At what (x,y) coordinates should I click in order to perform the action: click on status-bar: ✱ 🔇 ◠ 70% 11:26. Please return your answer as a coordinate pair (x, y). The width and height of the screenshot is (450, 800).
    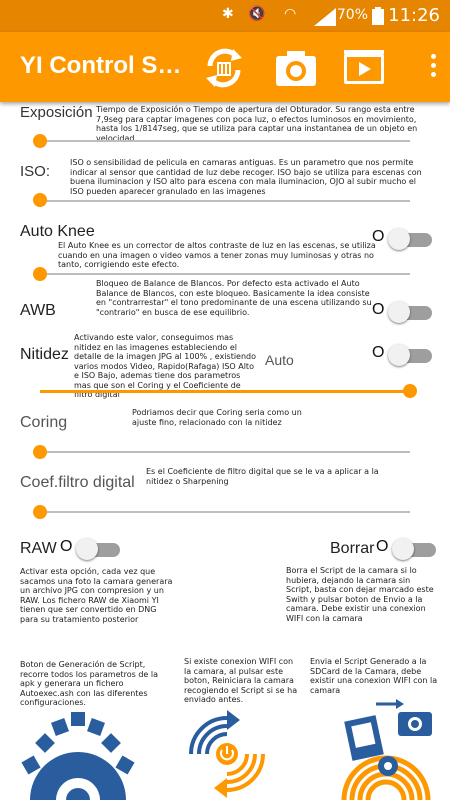
    Looking at the image, I should click on (225, 16).